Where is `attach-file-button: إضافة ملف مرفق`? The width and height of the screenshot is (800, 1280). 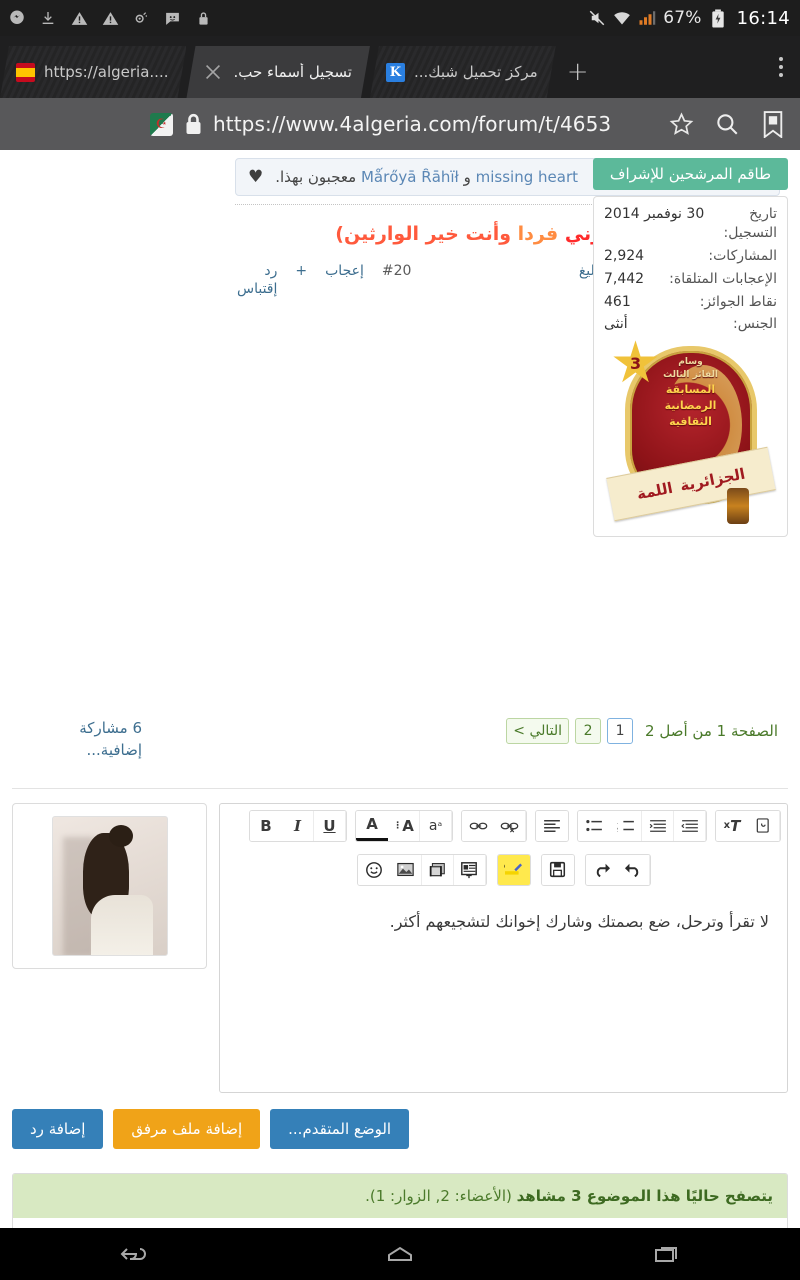
attach-file-button: إضافة ملف مرفق is located at coordinates (187, 1128).